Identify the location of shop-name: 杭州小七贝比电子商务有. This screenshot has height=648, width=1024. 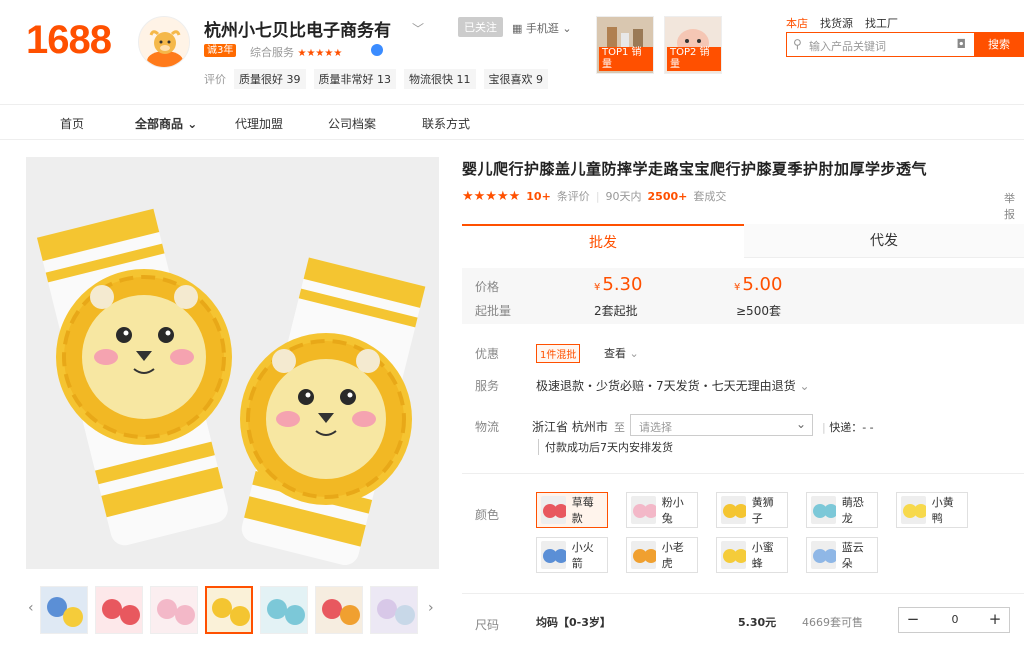
(297, 28).